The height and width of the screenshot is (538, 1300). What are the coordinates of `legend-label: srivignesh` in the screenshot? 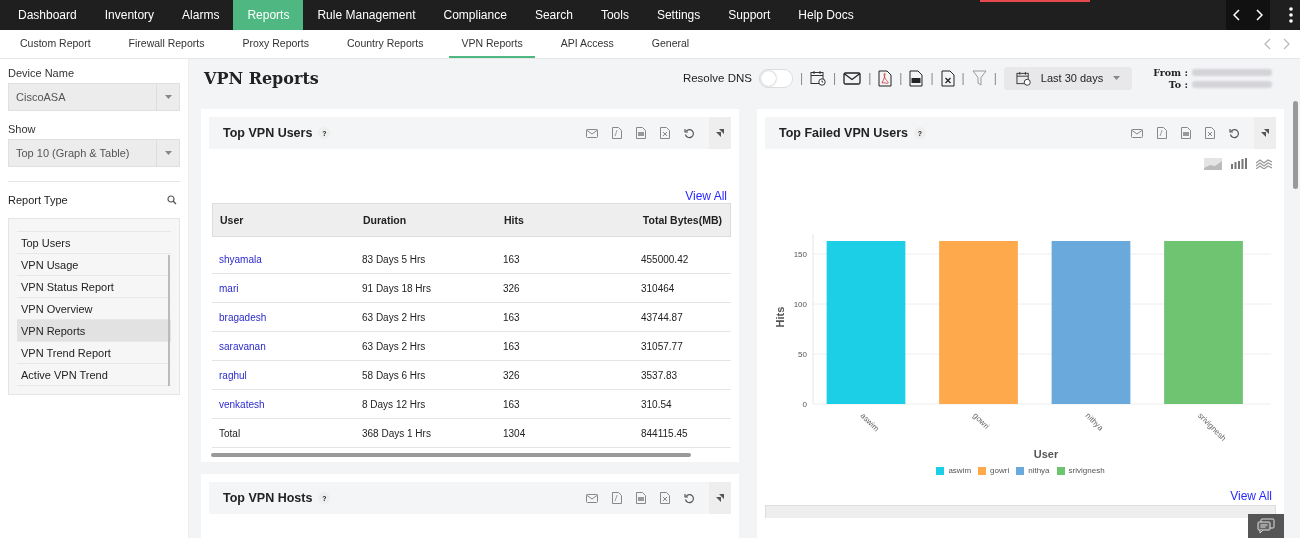 It's located at (1086, 470).